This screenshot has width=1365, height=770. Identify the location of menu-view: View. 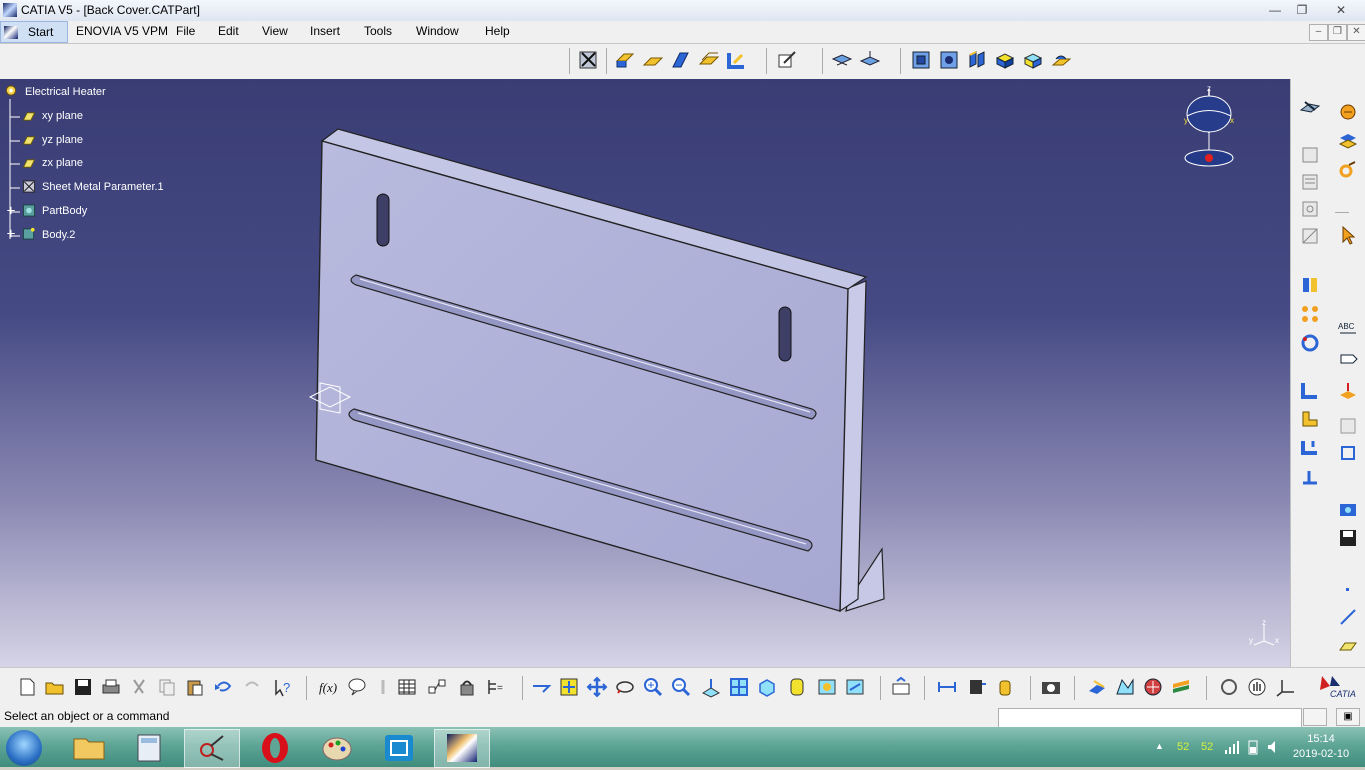
(275, 31).